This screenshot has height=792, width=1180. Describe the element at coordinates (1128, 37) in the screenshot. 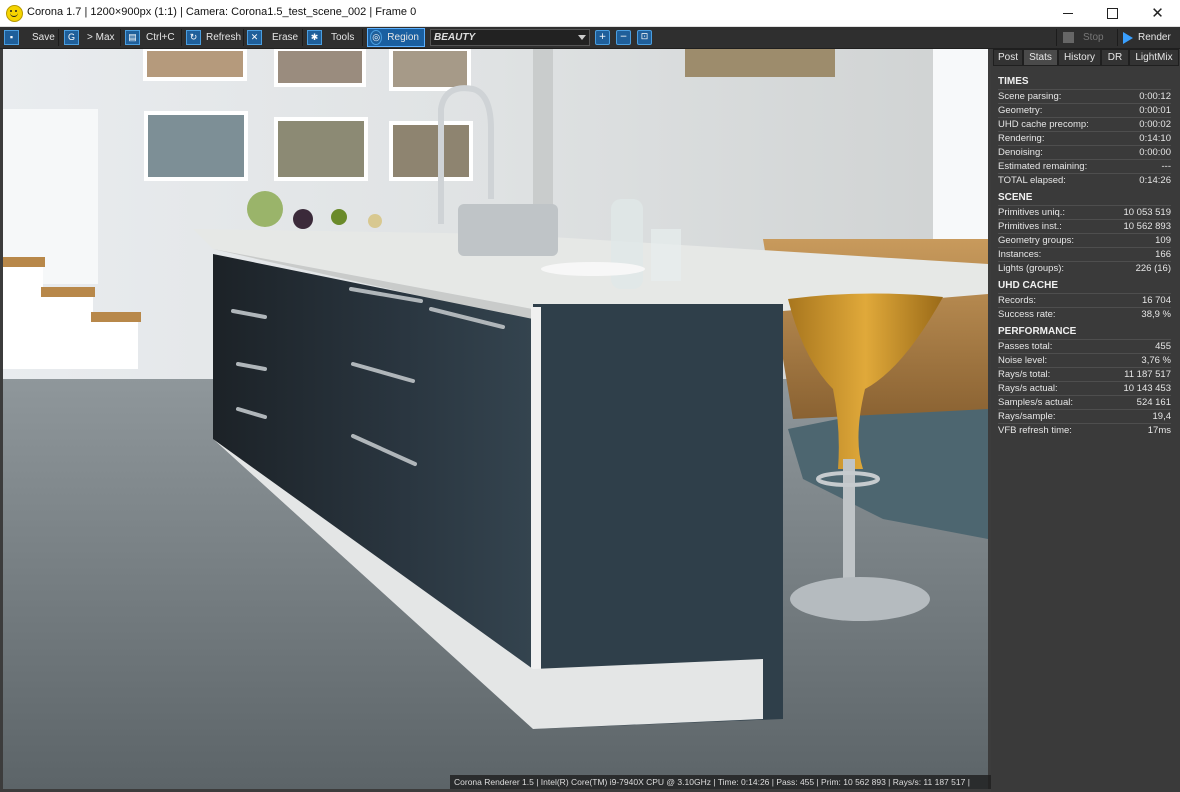

I see `play-icon` at that location.